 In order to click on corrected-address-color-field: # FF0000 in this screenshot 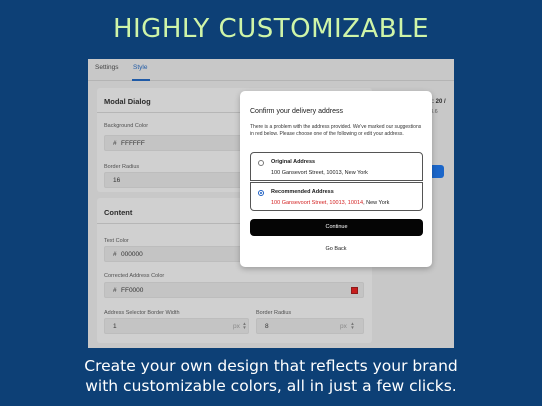, I will do `click(234, 290)`.